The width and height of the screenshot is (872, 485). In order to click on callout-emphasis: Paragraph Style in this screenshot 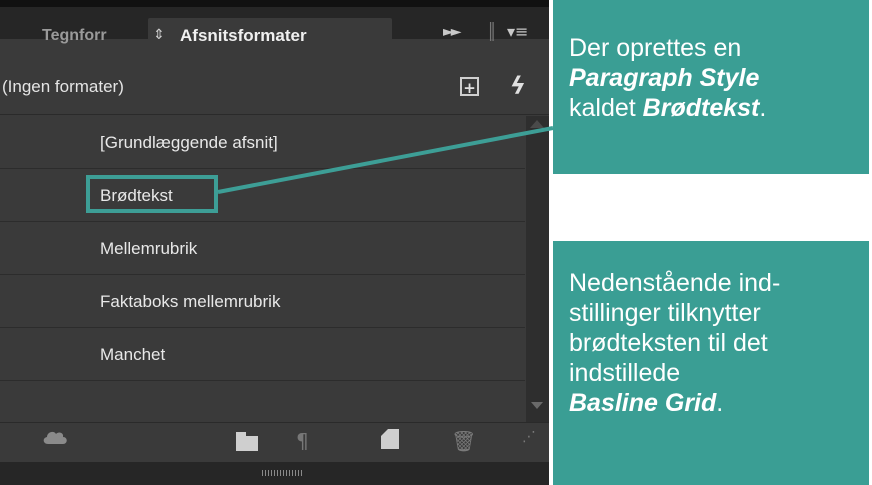, I will do `click(664, 78)`.